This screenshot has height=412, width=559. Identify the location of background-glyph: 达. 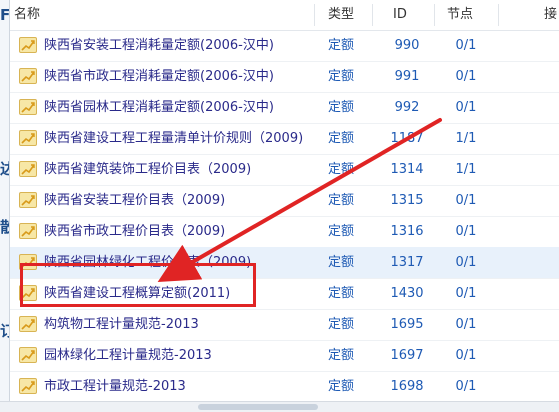
(4, 169).